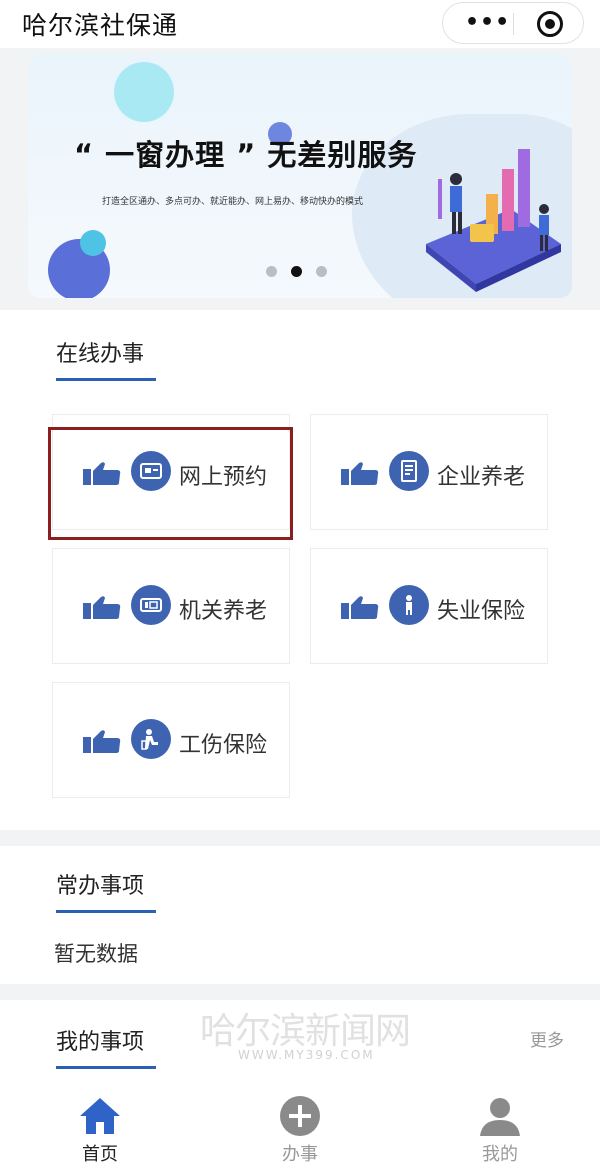 This screenshot has width=600, height=1171. I want to click on banner-illustration-icon, so click(493, 220).